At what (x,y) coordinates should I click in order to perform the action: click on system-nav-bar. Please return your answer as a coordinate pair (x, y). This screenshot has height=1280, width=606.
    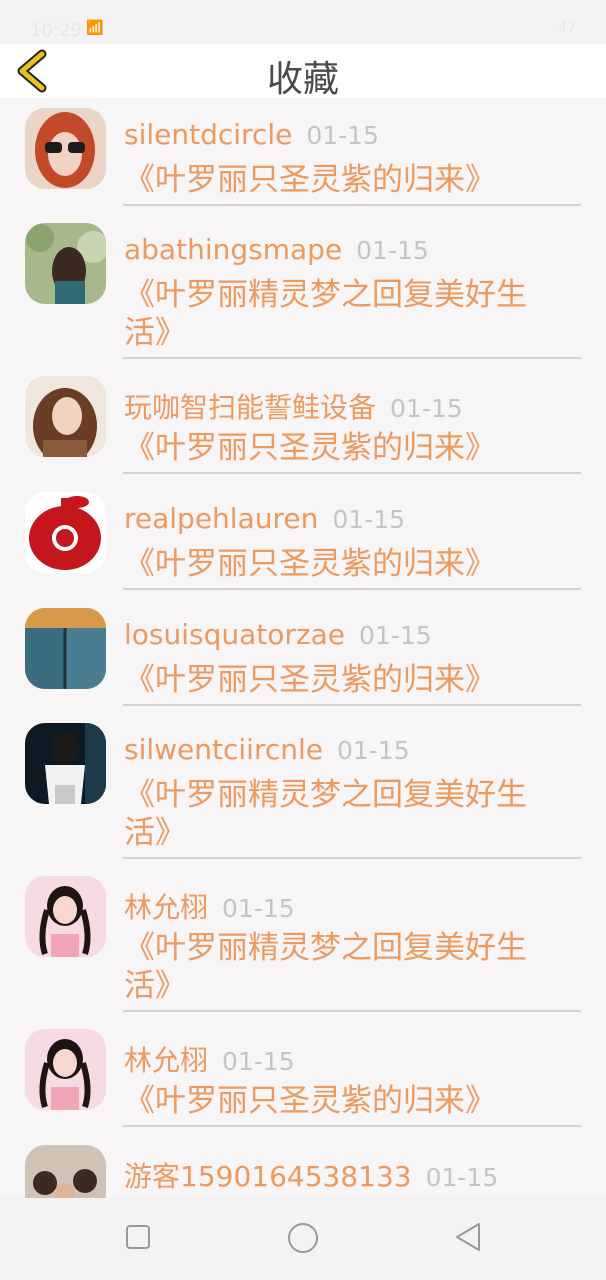
    Looking at the image, I should click on (303, 1239).